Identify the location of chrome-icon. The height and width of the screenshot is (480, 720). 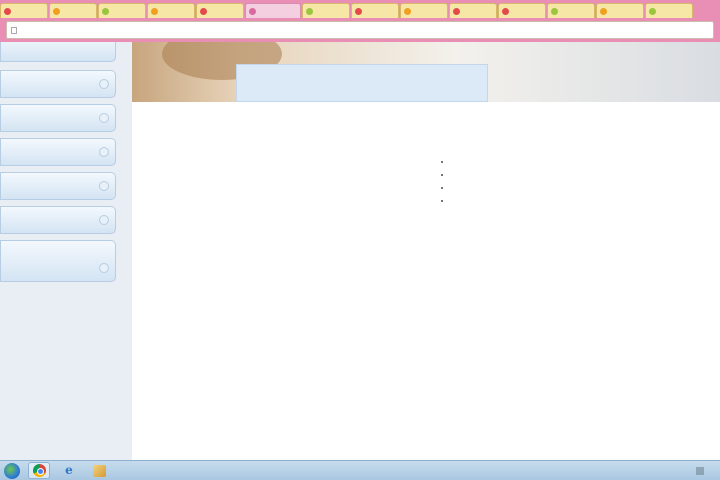
(39, 470).